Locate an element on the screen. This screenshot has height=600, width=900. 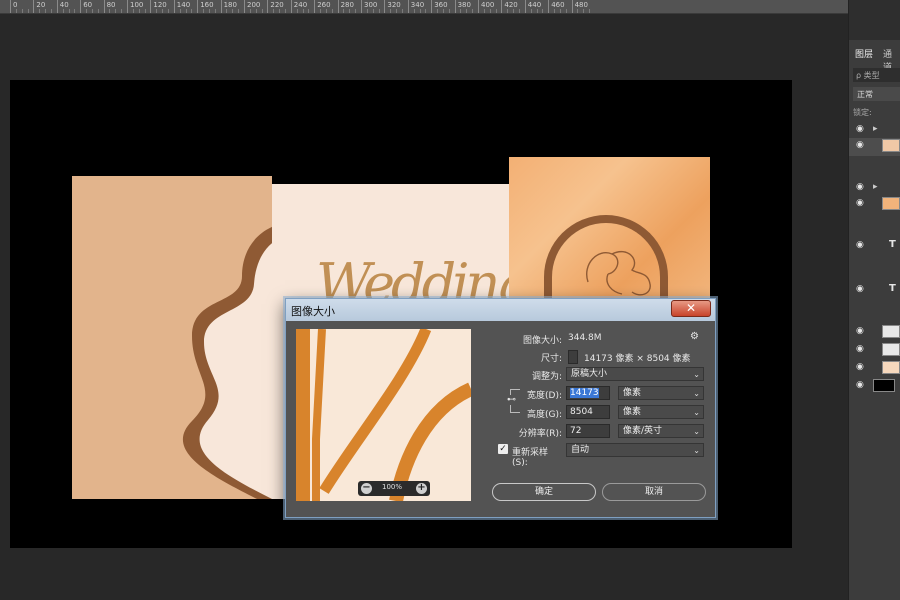
ruler-tick-label: 440 is located at coordinates (534, 5).